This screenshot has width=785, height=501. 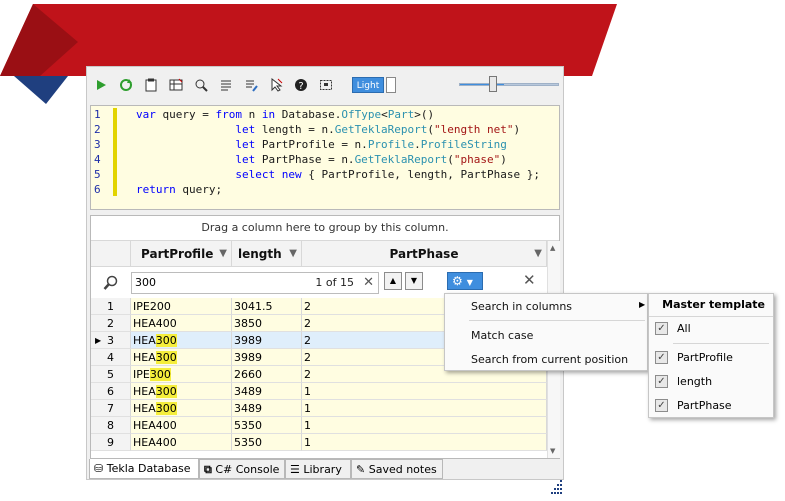 I want to click on table-icon, so click(x=176, y=85).